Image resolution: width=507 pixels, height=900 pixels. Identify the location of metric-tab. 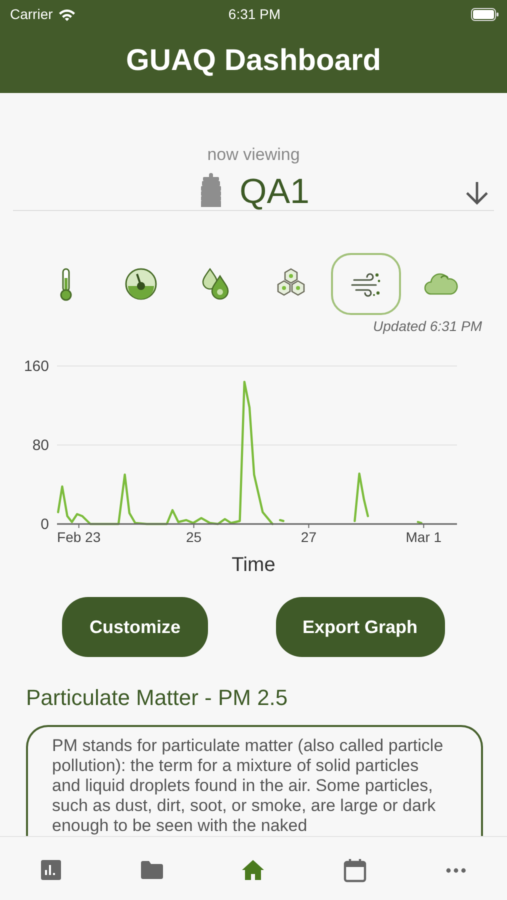
(366, 284).